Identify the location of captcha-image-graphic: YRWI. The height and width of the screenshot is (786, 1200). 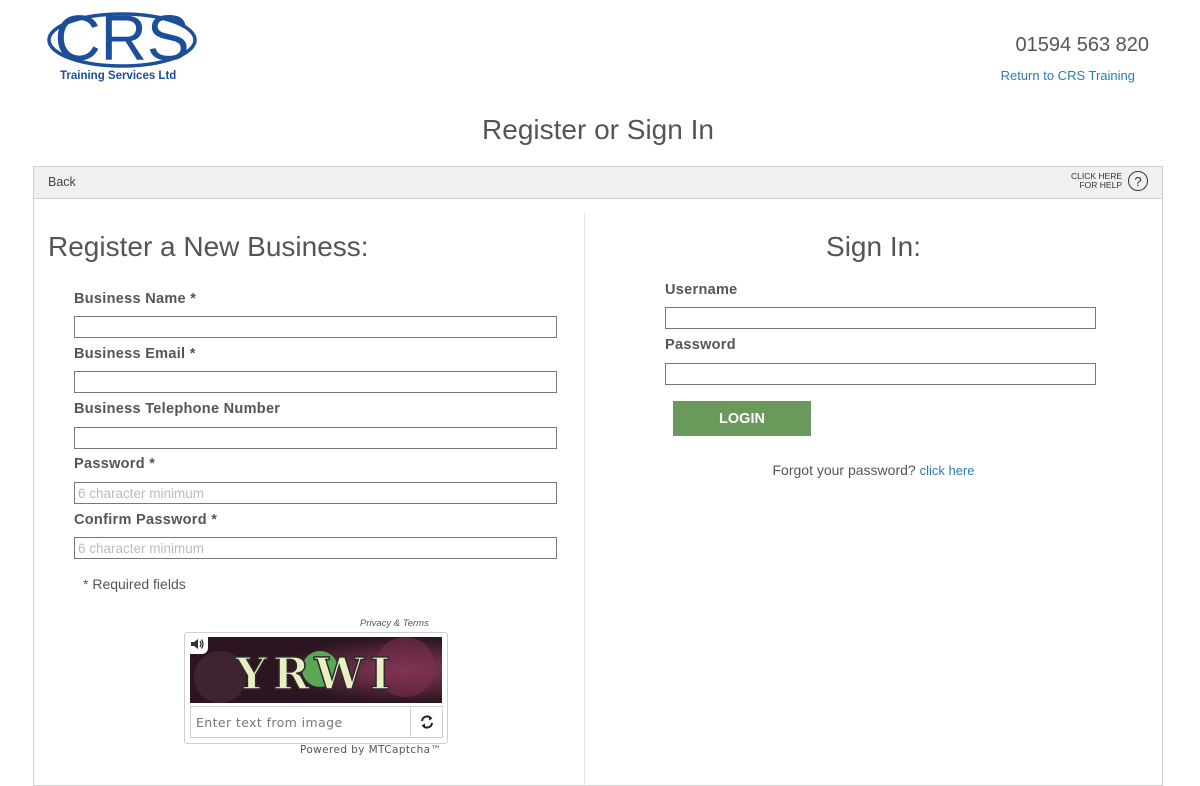
(316, 670).